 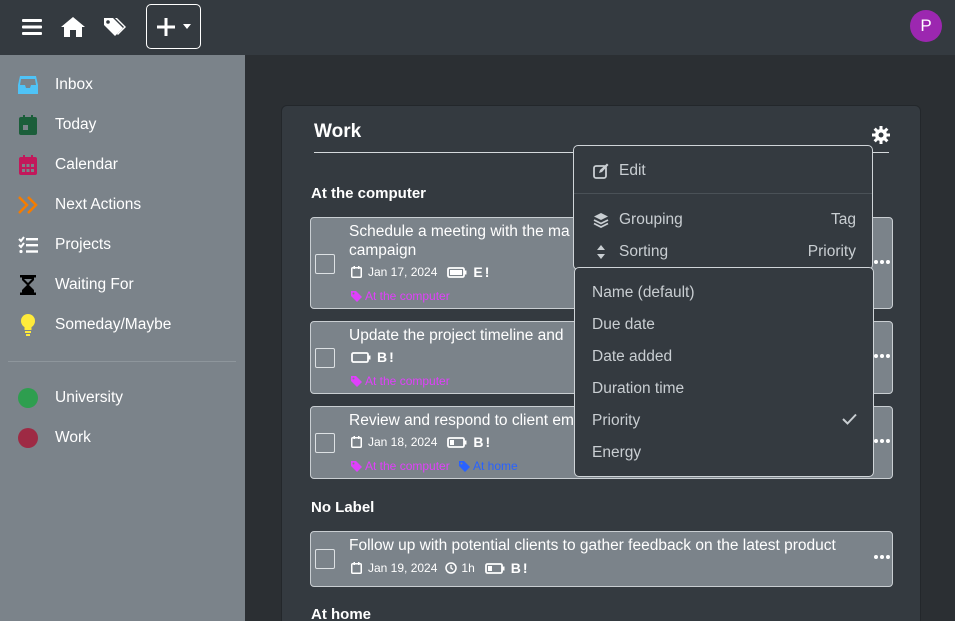 What do you see at coordinates (601, 171) in the screenshot?
I see `edit-icon` at bounding box center [601, 171].